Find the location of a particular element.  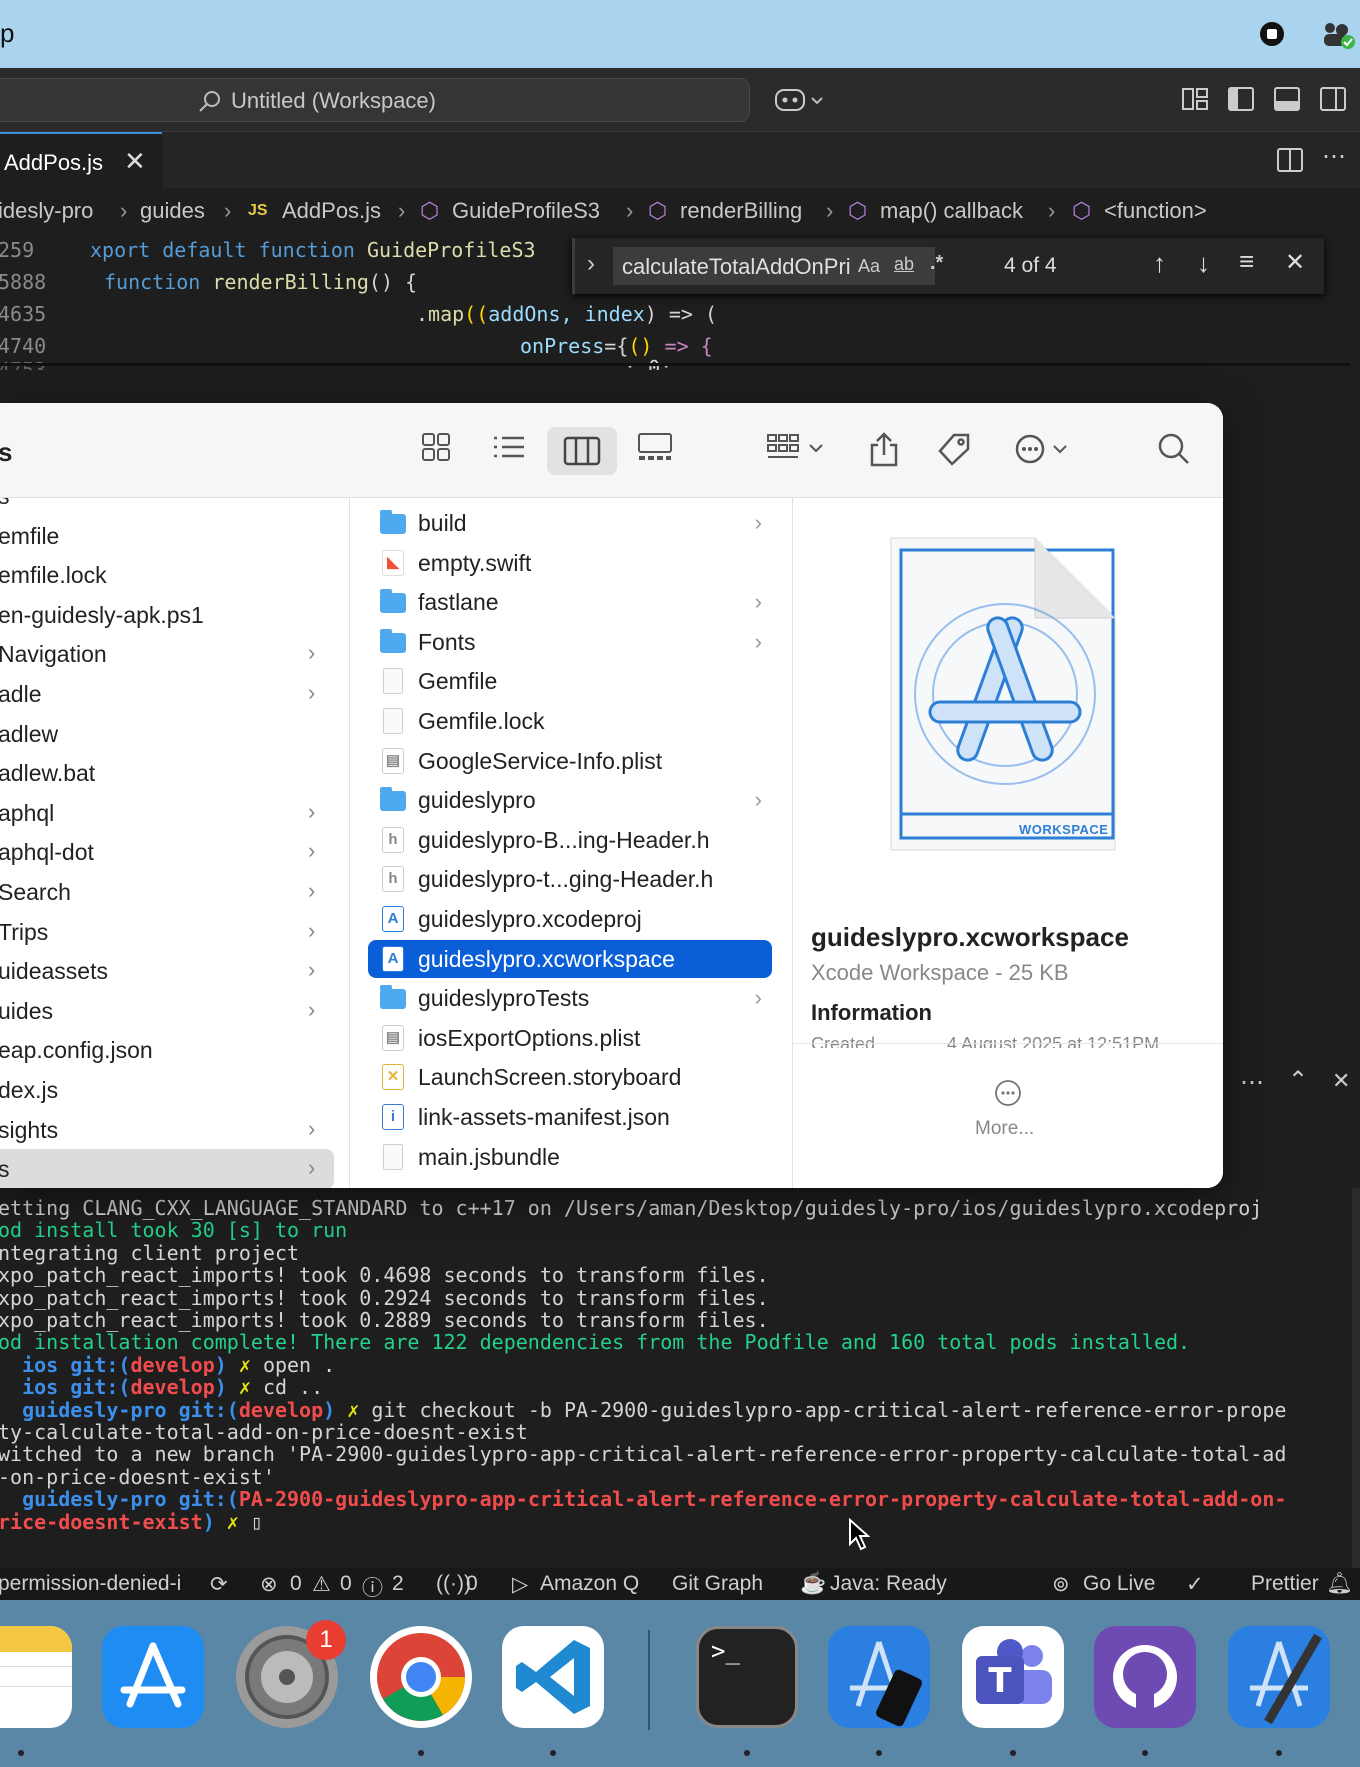

breadcrumb-item: <function> is located at coordinates (1155, 211).